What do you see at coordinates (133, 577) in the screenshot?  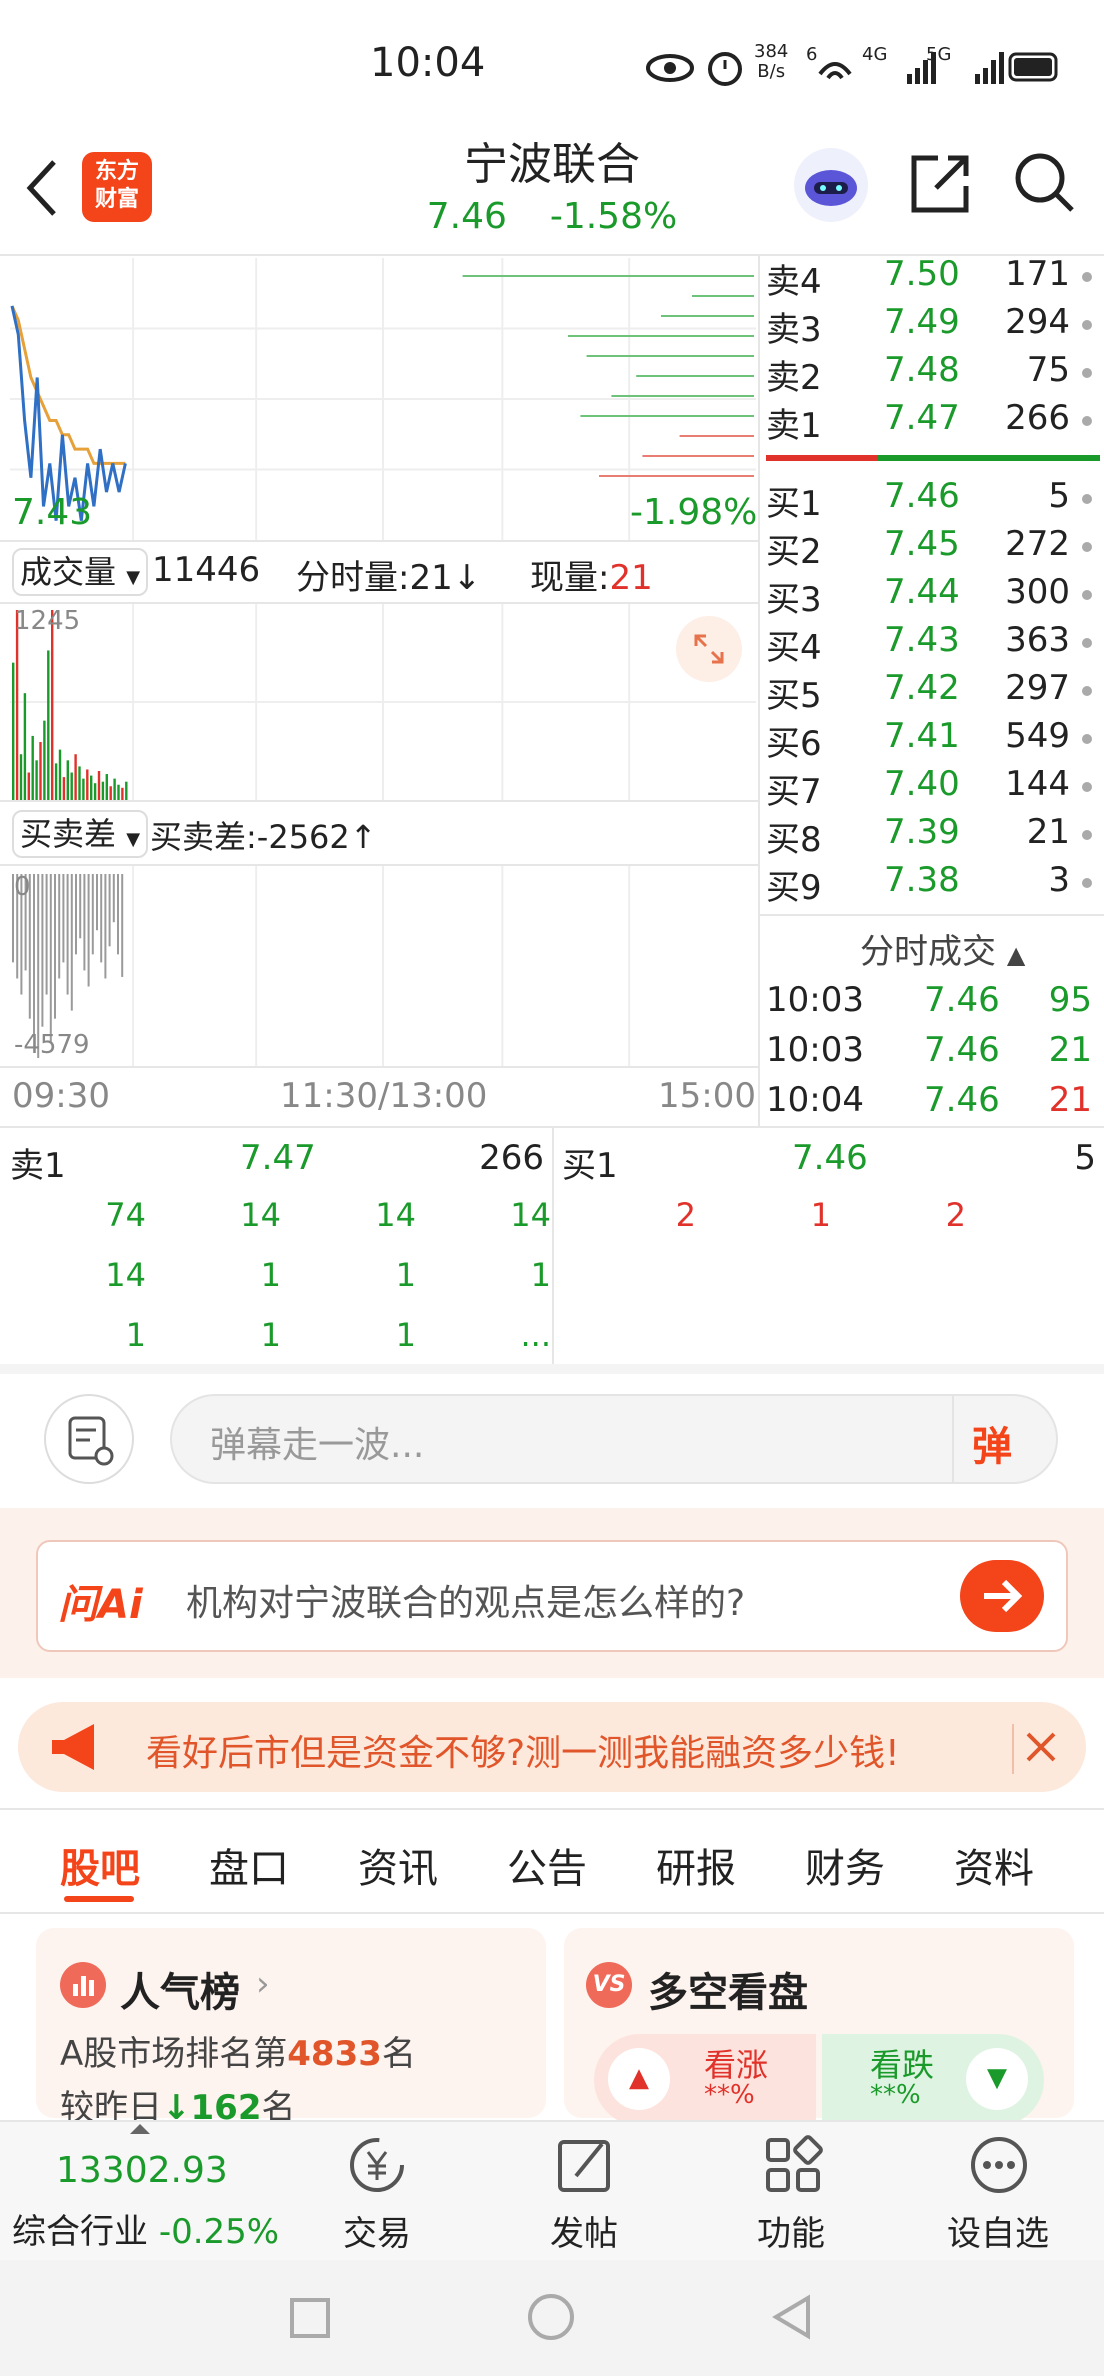 I see `dropdown-icon: ▼` at bounding box center [133, 577].